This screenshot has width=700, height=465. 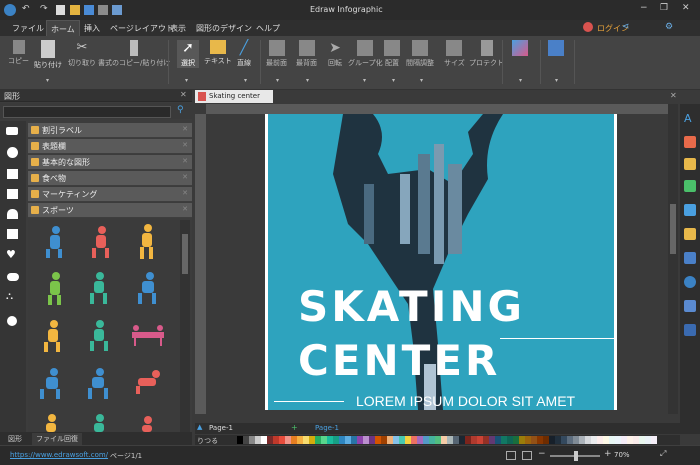 What do you see at coordinates (690, 282) in the screenshot?
I see `globe-icon` at bounding box center [690, 282].